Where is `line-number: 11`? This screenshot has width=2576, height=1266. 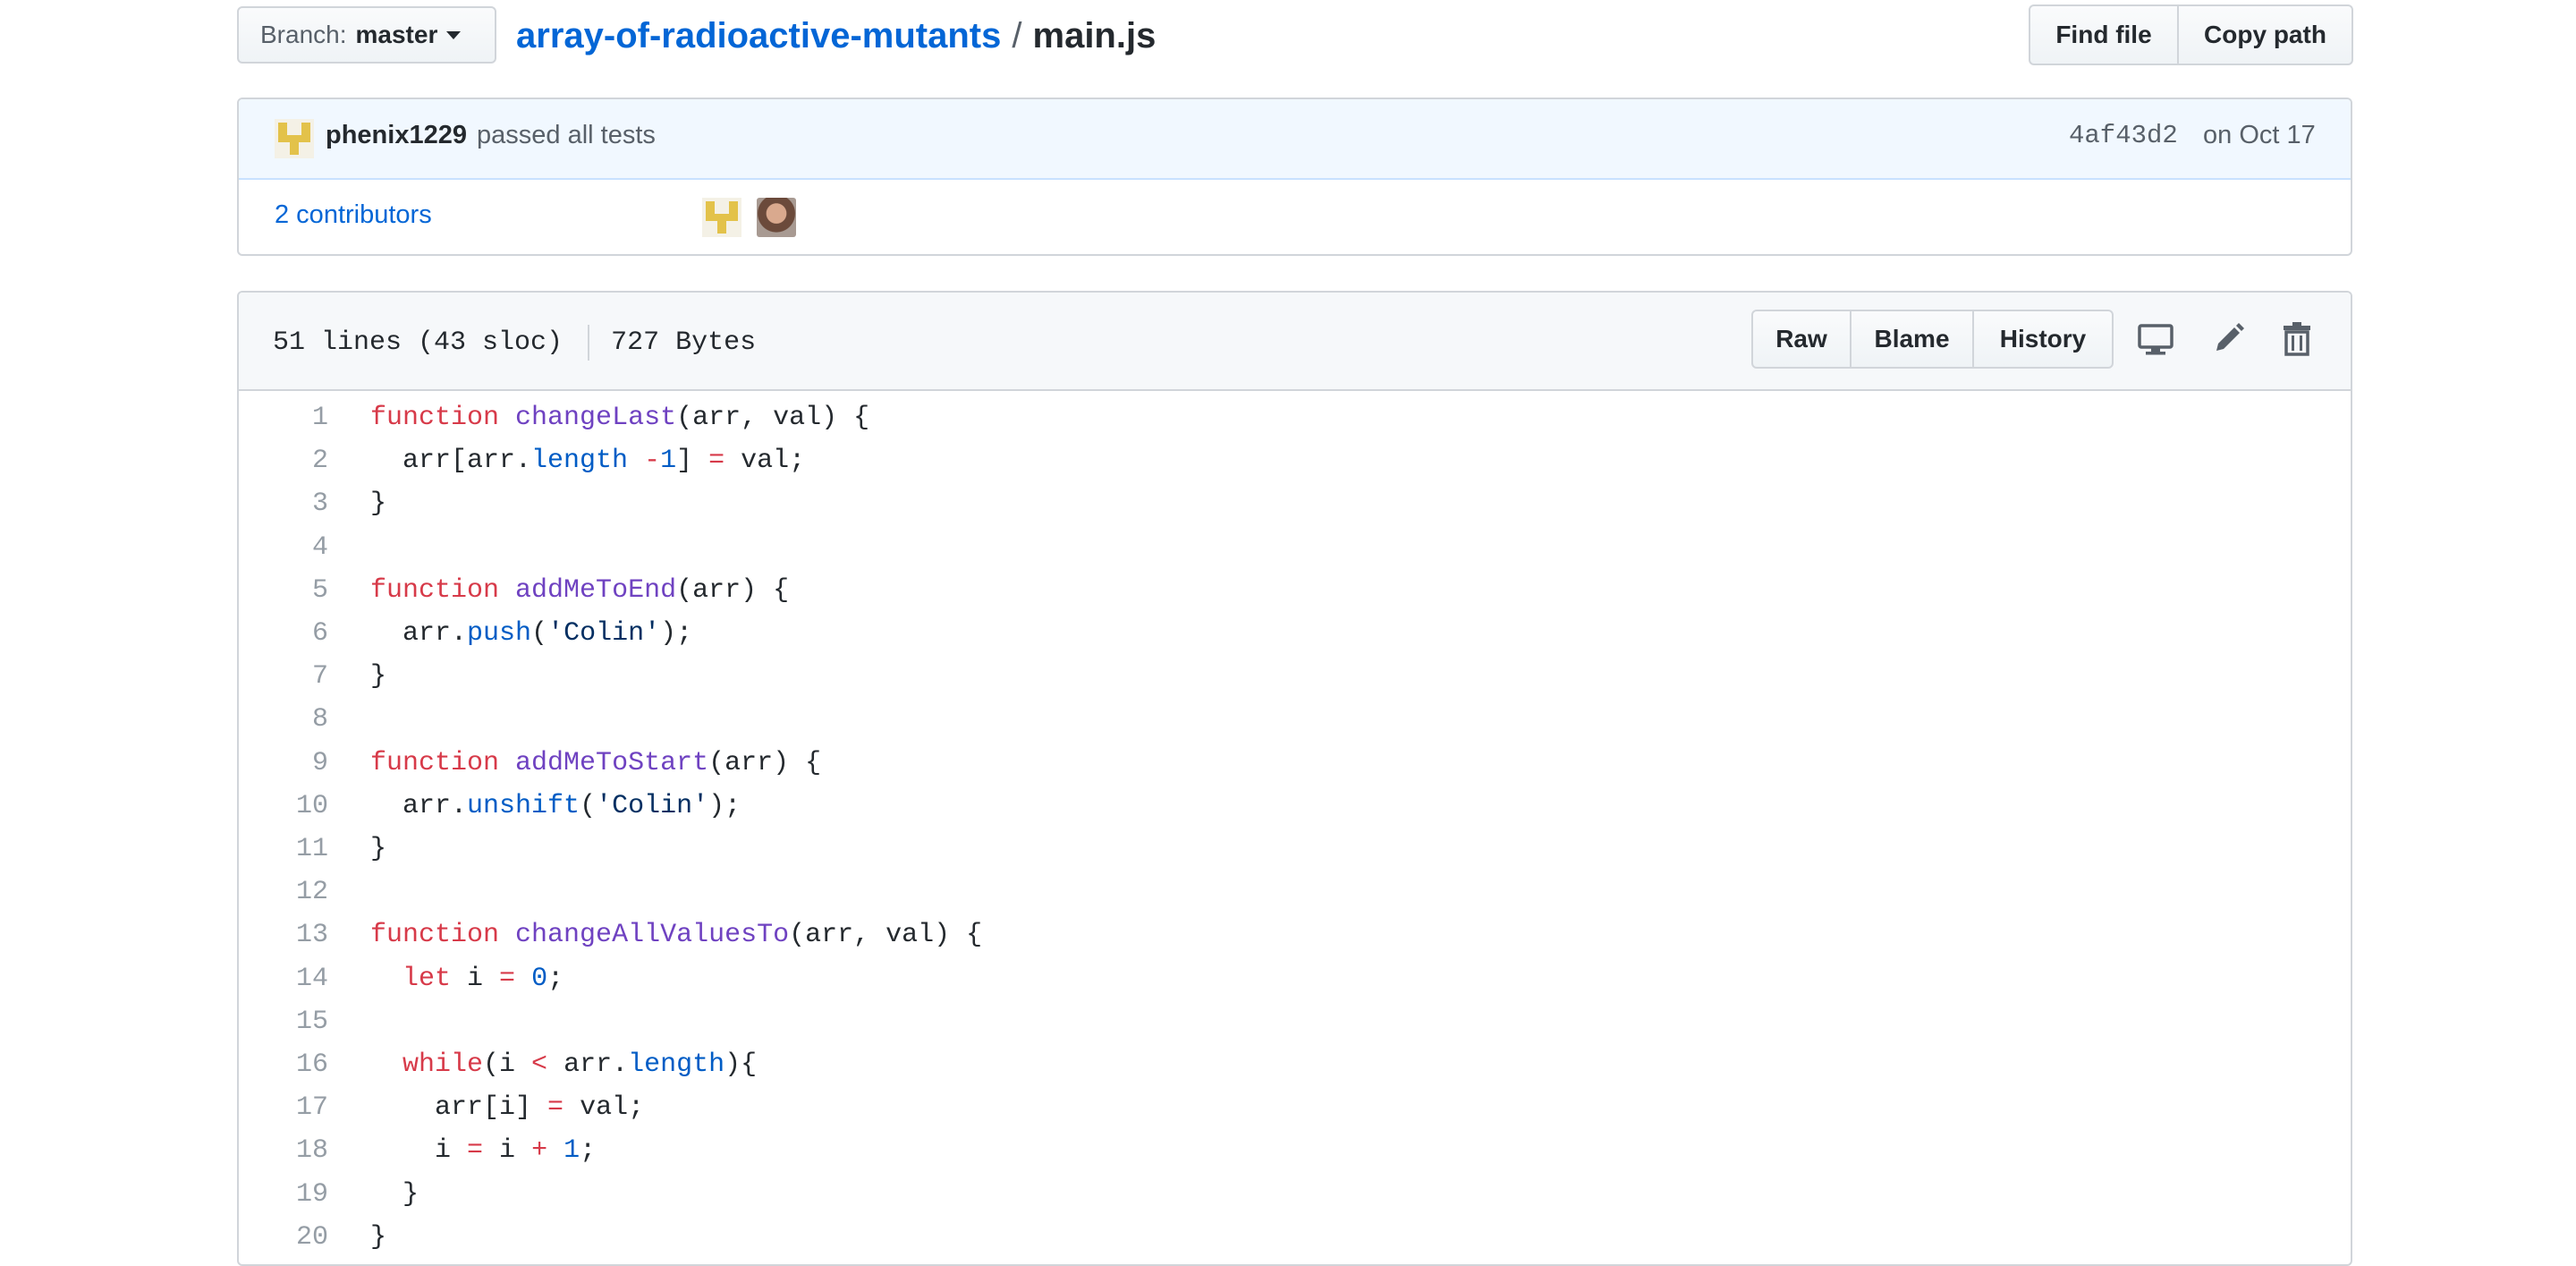
line-number: 11 is located at coordinates (283, 849).